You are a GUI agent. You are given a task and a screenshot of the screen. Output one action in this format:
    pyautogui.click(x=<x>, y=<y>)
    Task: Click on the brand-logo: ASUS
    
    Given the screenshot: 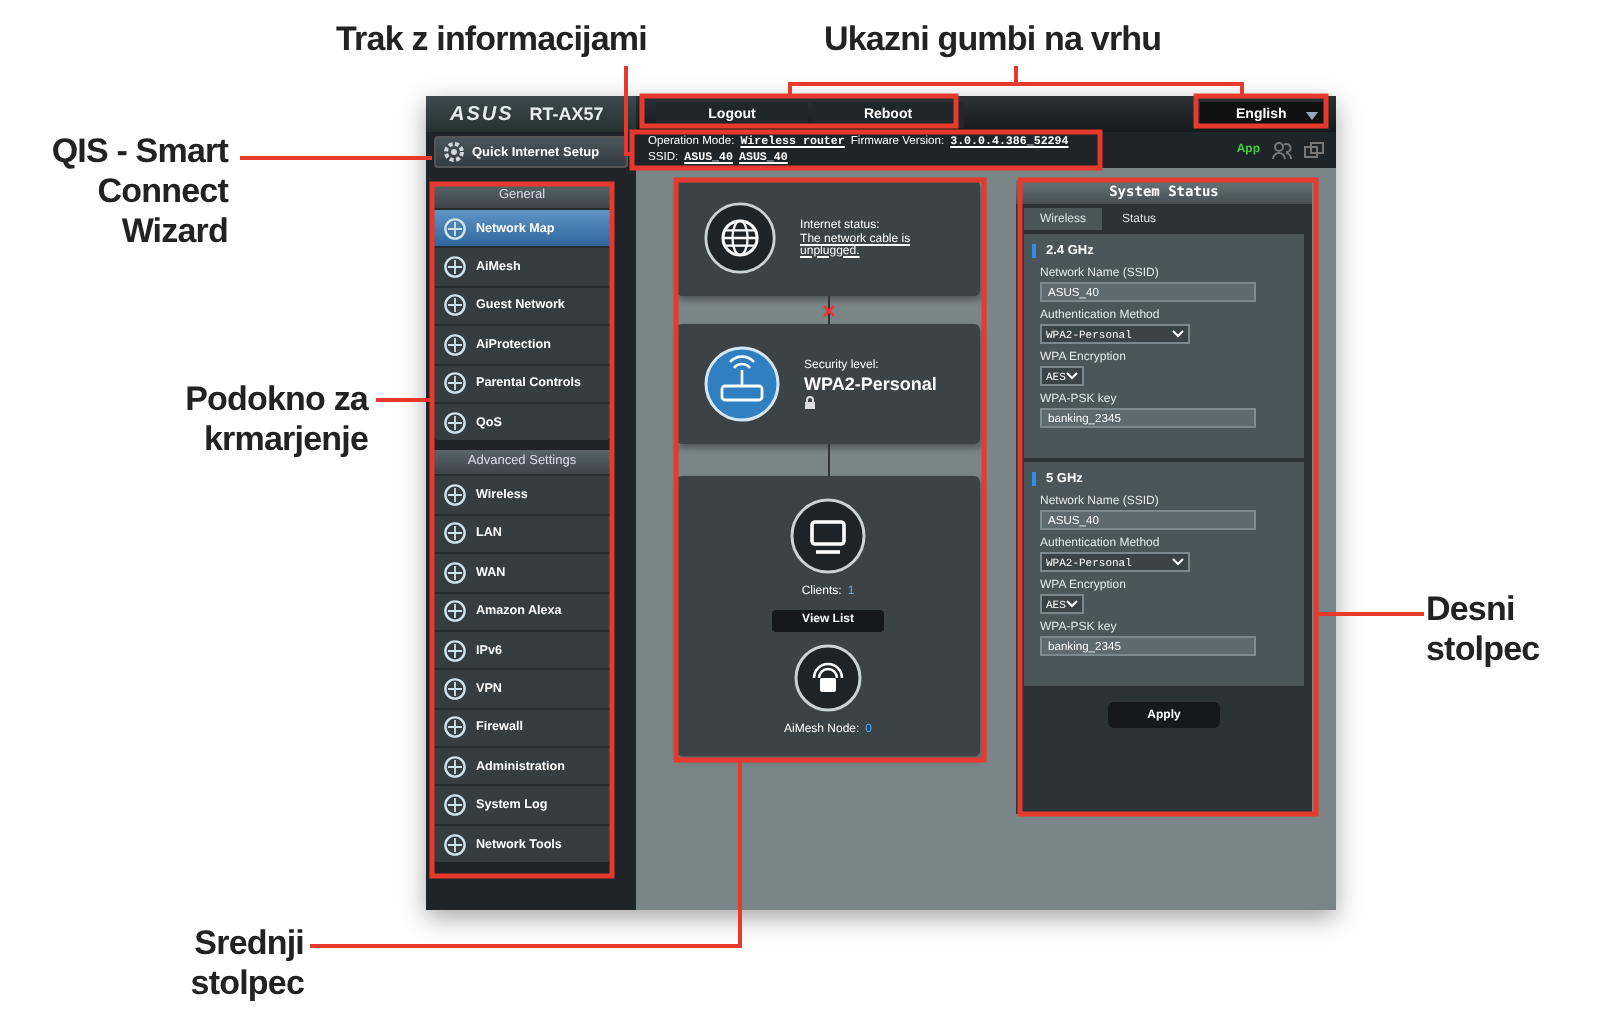 What is the action you would take?
    pyautogui.click(x=482, y=114)
    